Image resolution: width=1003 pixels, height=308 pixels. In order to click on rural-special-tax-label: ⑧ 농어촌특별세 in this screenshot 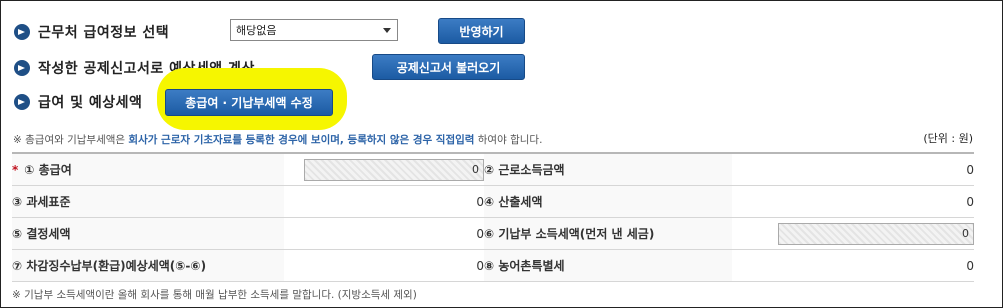, I will do `click(608, 265)`.